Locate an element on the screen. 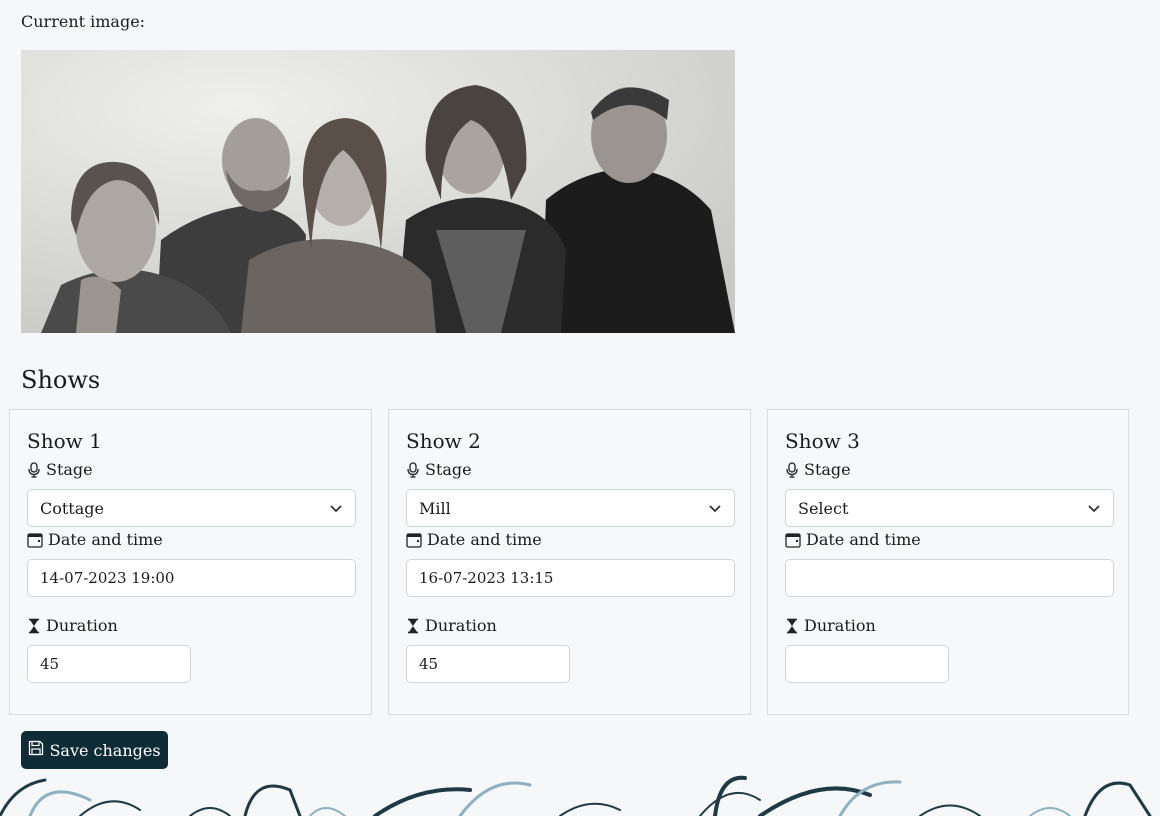 This screenshot has width=1160, height=816. show-title: Show 2 is located at coordinates (443, 441).